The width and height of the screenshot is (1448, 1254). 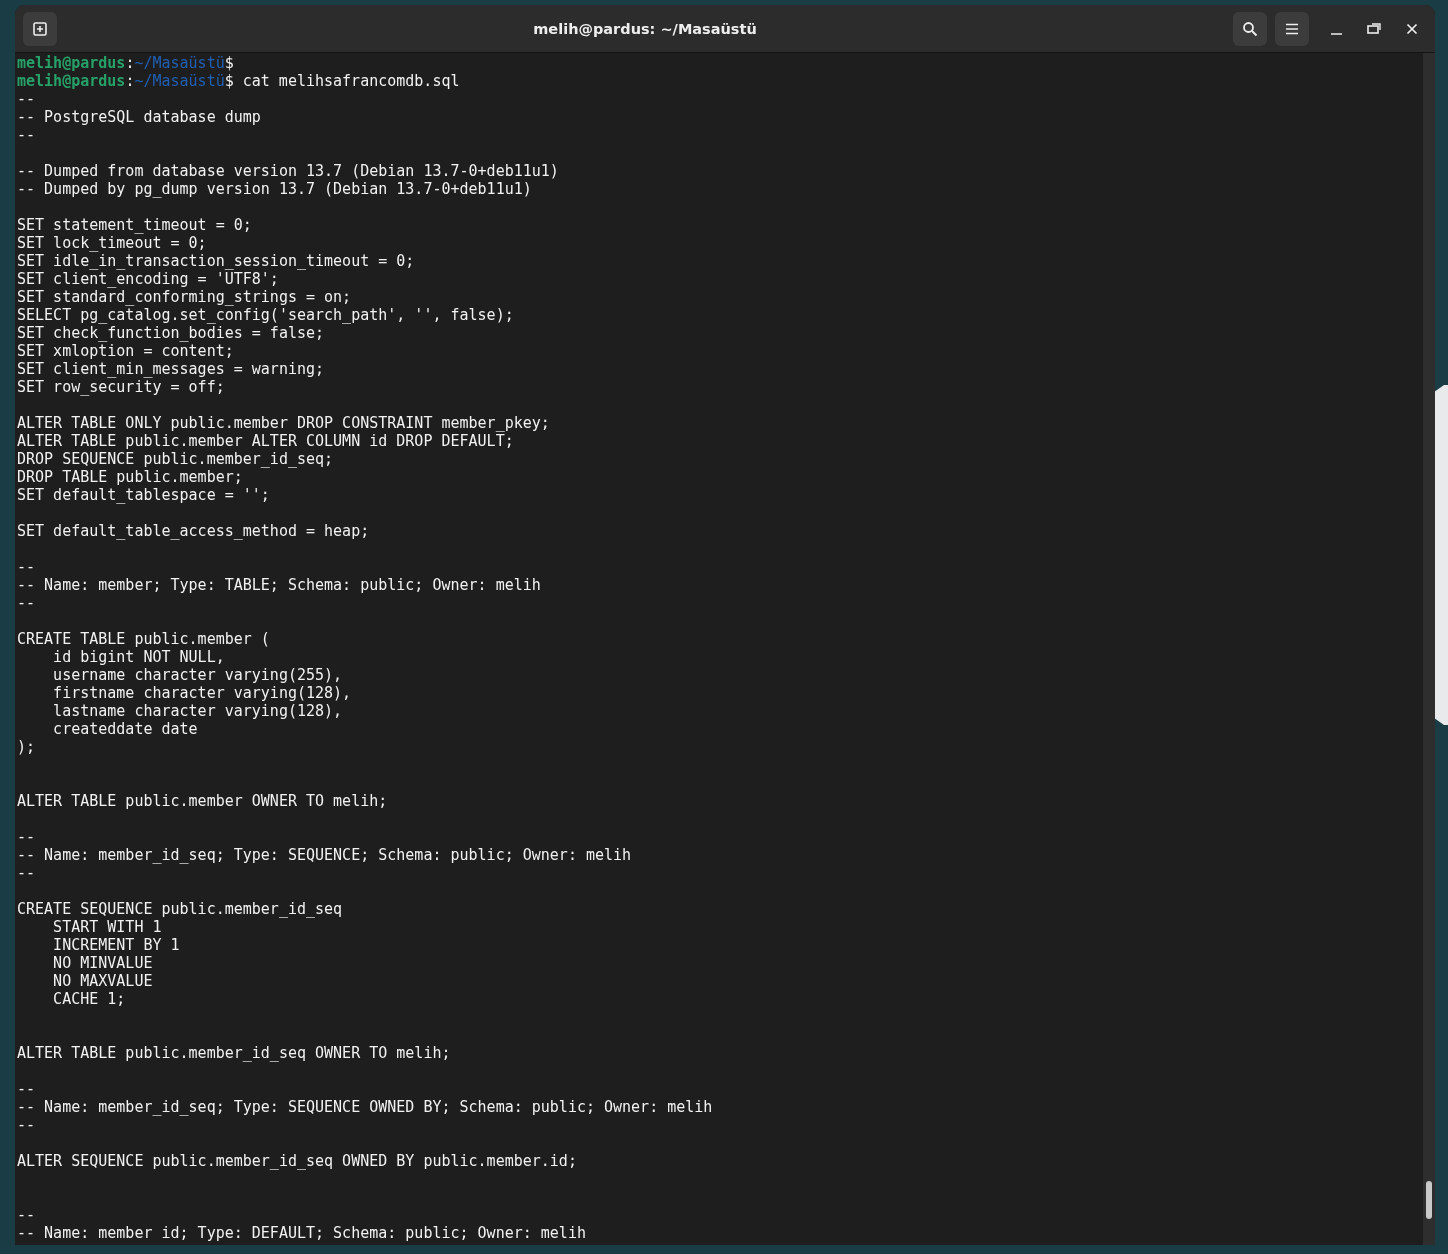 What do you see at coordinates (1412, 28) in the screenshot?
I see `close-icon` at bounding box center [1412, 28].